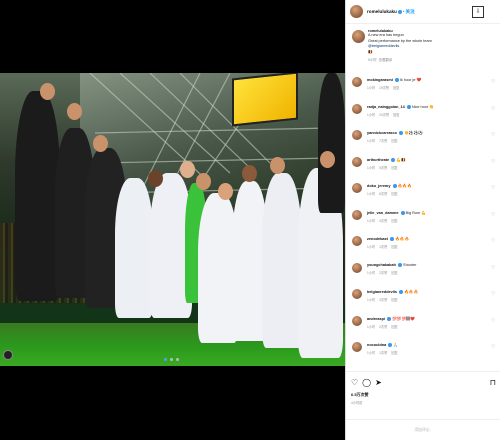  Describe the element at coordinates (378, 186) in the screenshot. I see `commenter-username: doku_jeremy` at that location.